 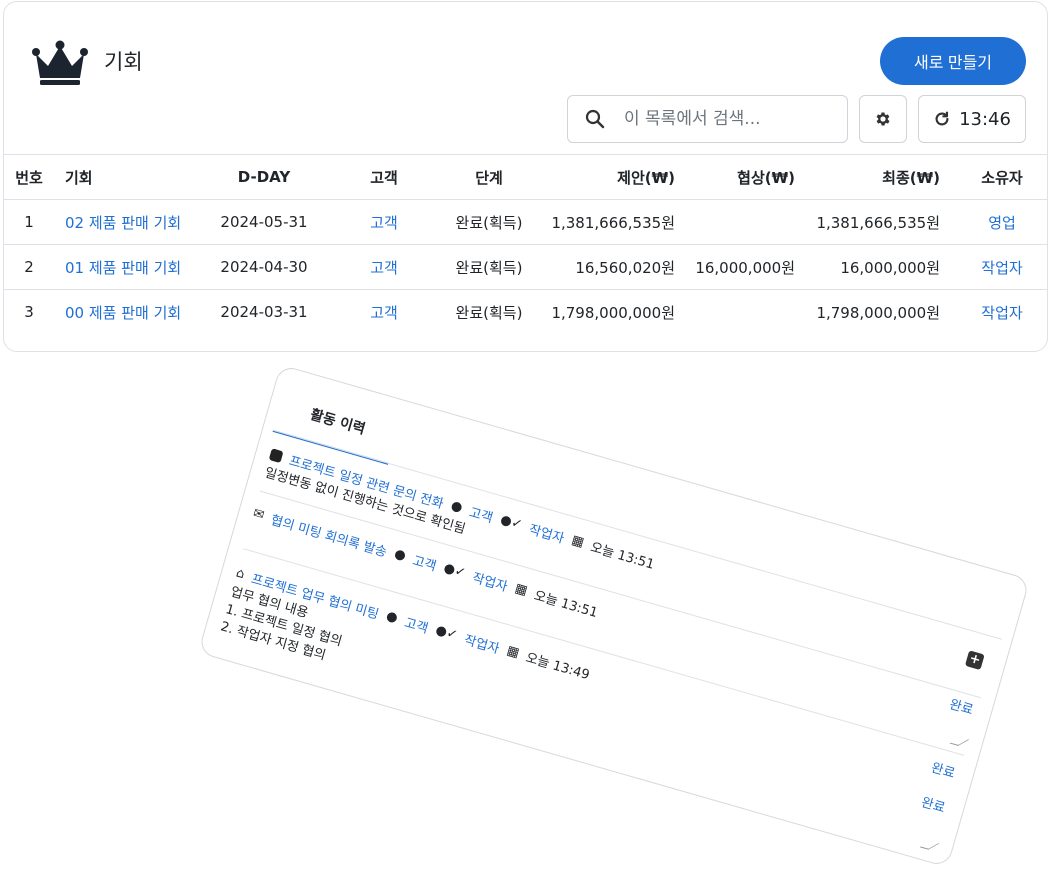 What do you see at coordinates (613, 312) in the screenshot?
I see `proposal-amount: 1,798,000,000원` at bounding box center [613, 312].